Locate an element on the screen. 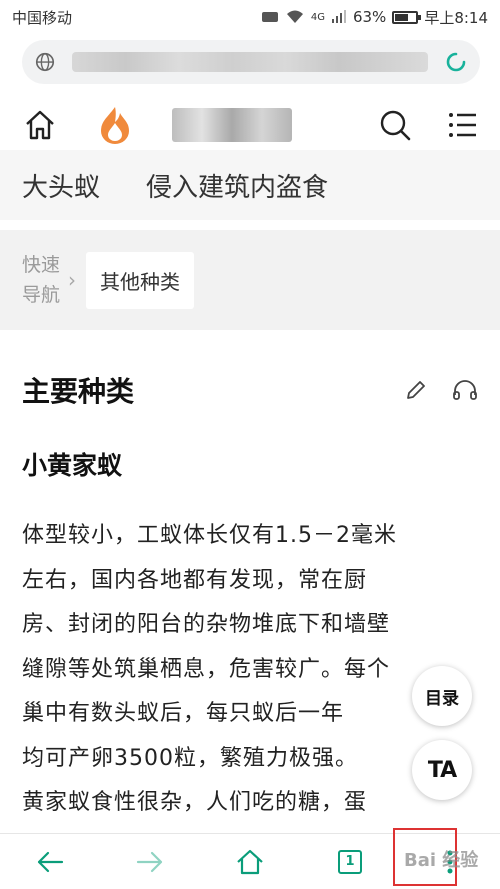 Image resolution: width=500 pixels, height=889 pixels. ta-button: TA is located at coordinates (442, 770).